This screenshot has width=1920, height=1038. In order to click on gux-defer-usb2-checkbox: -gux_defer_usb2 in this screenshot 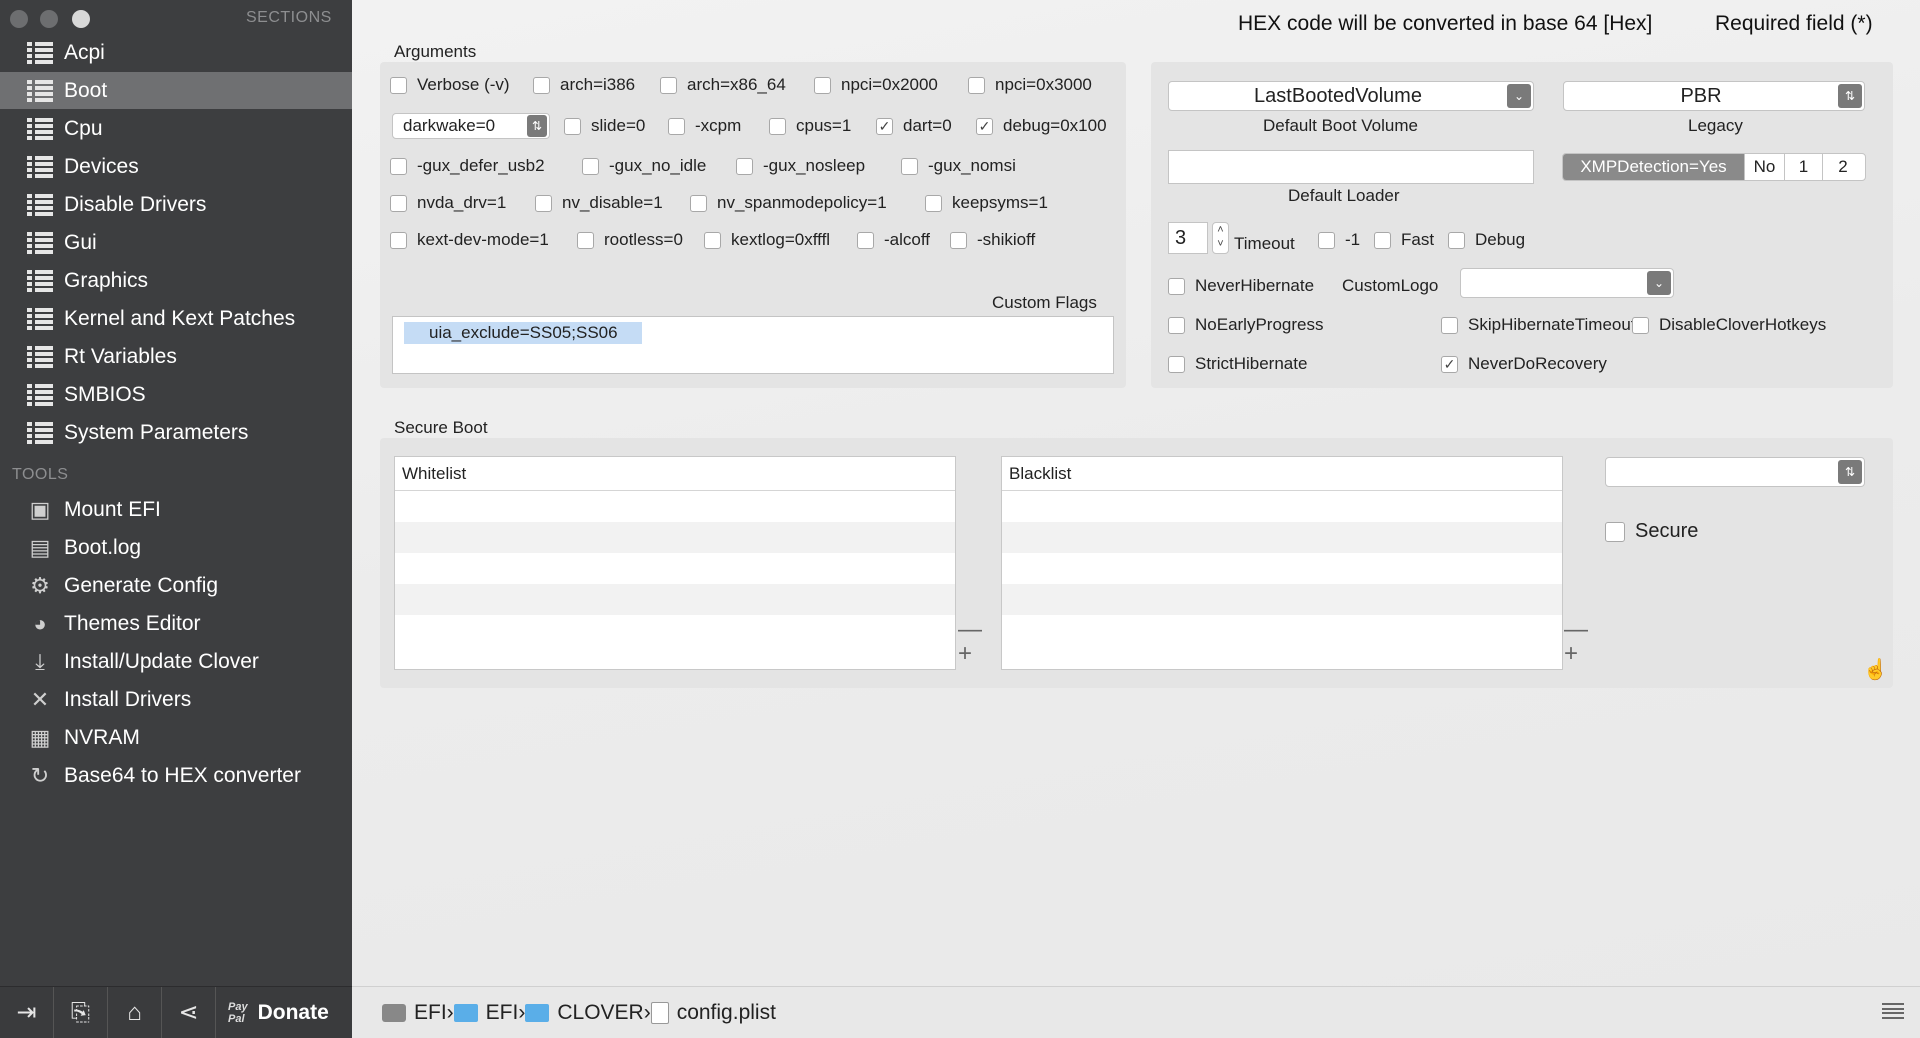, I will do `click(467, 166)`.